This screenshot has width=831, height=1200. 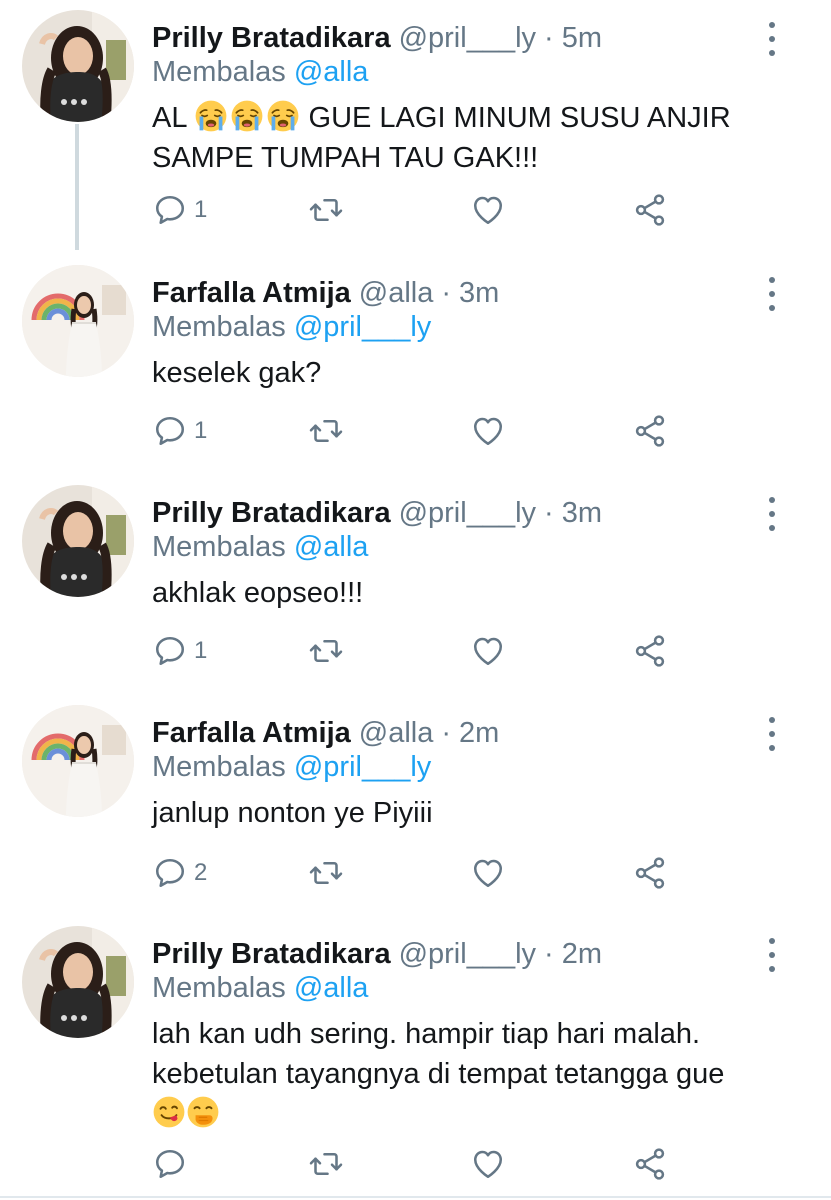 I want to click on tweet-header: Farfalla Atmija @alla · 3m, so click(x=325, y=293).